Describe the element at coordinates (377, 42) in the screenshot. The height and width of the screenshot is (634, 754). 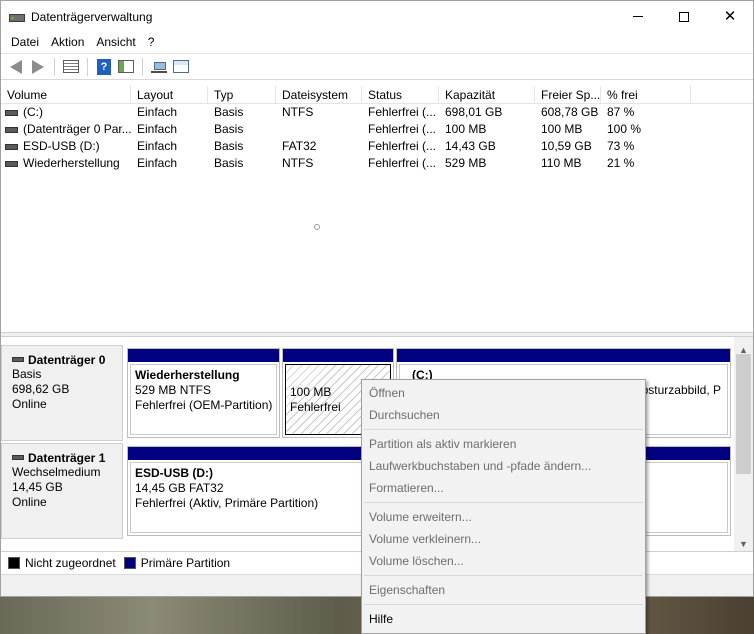
I see `menu-bar: Datei Aktion Ansicht ?` at that location.